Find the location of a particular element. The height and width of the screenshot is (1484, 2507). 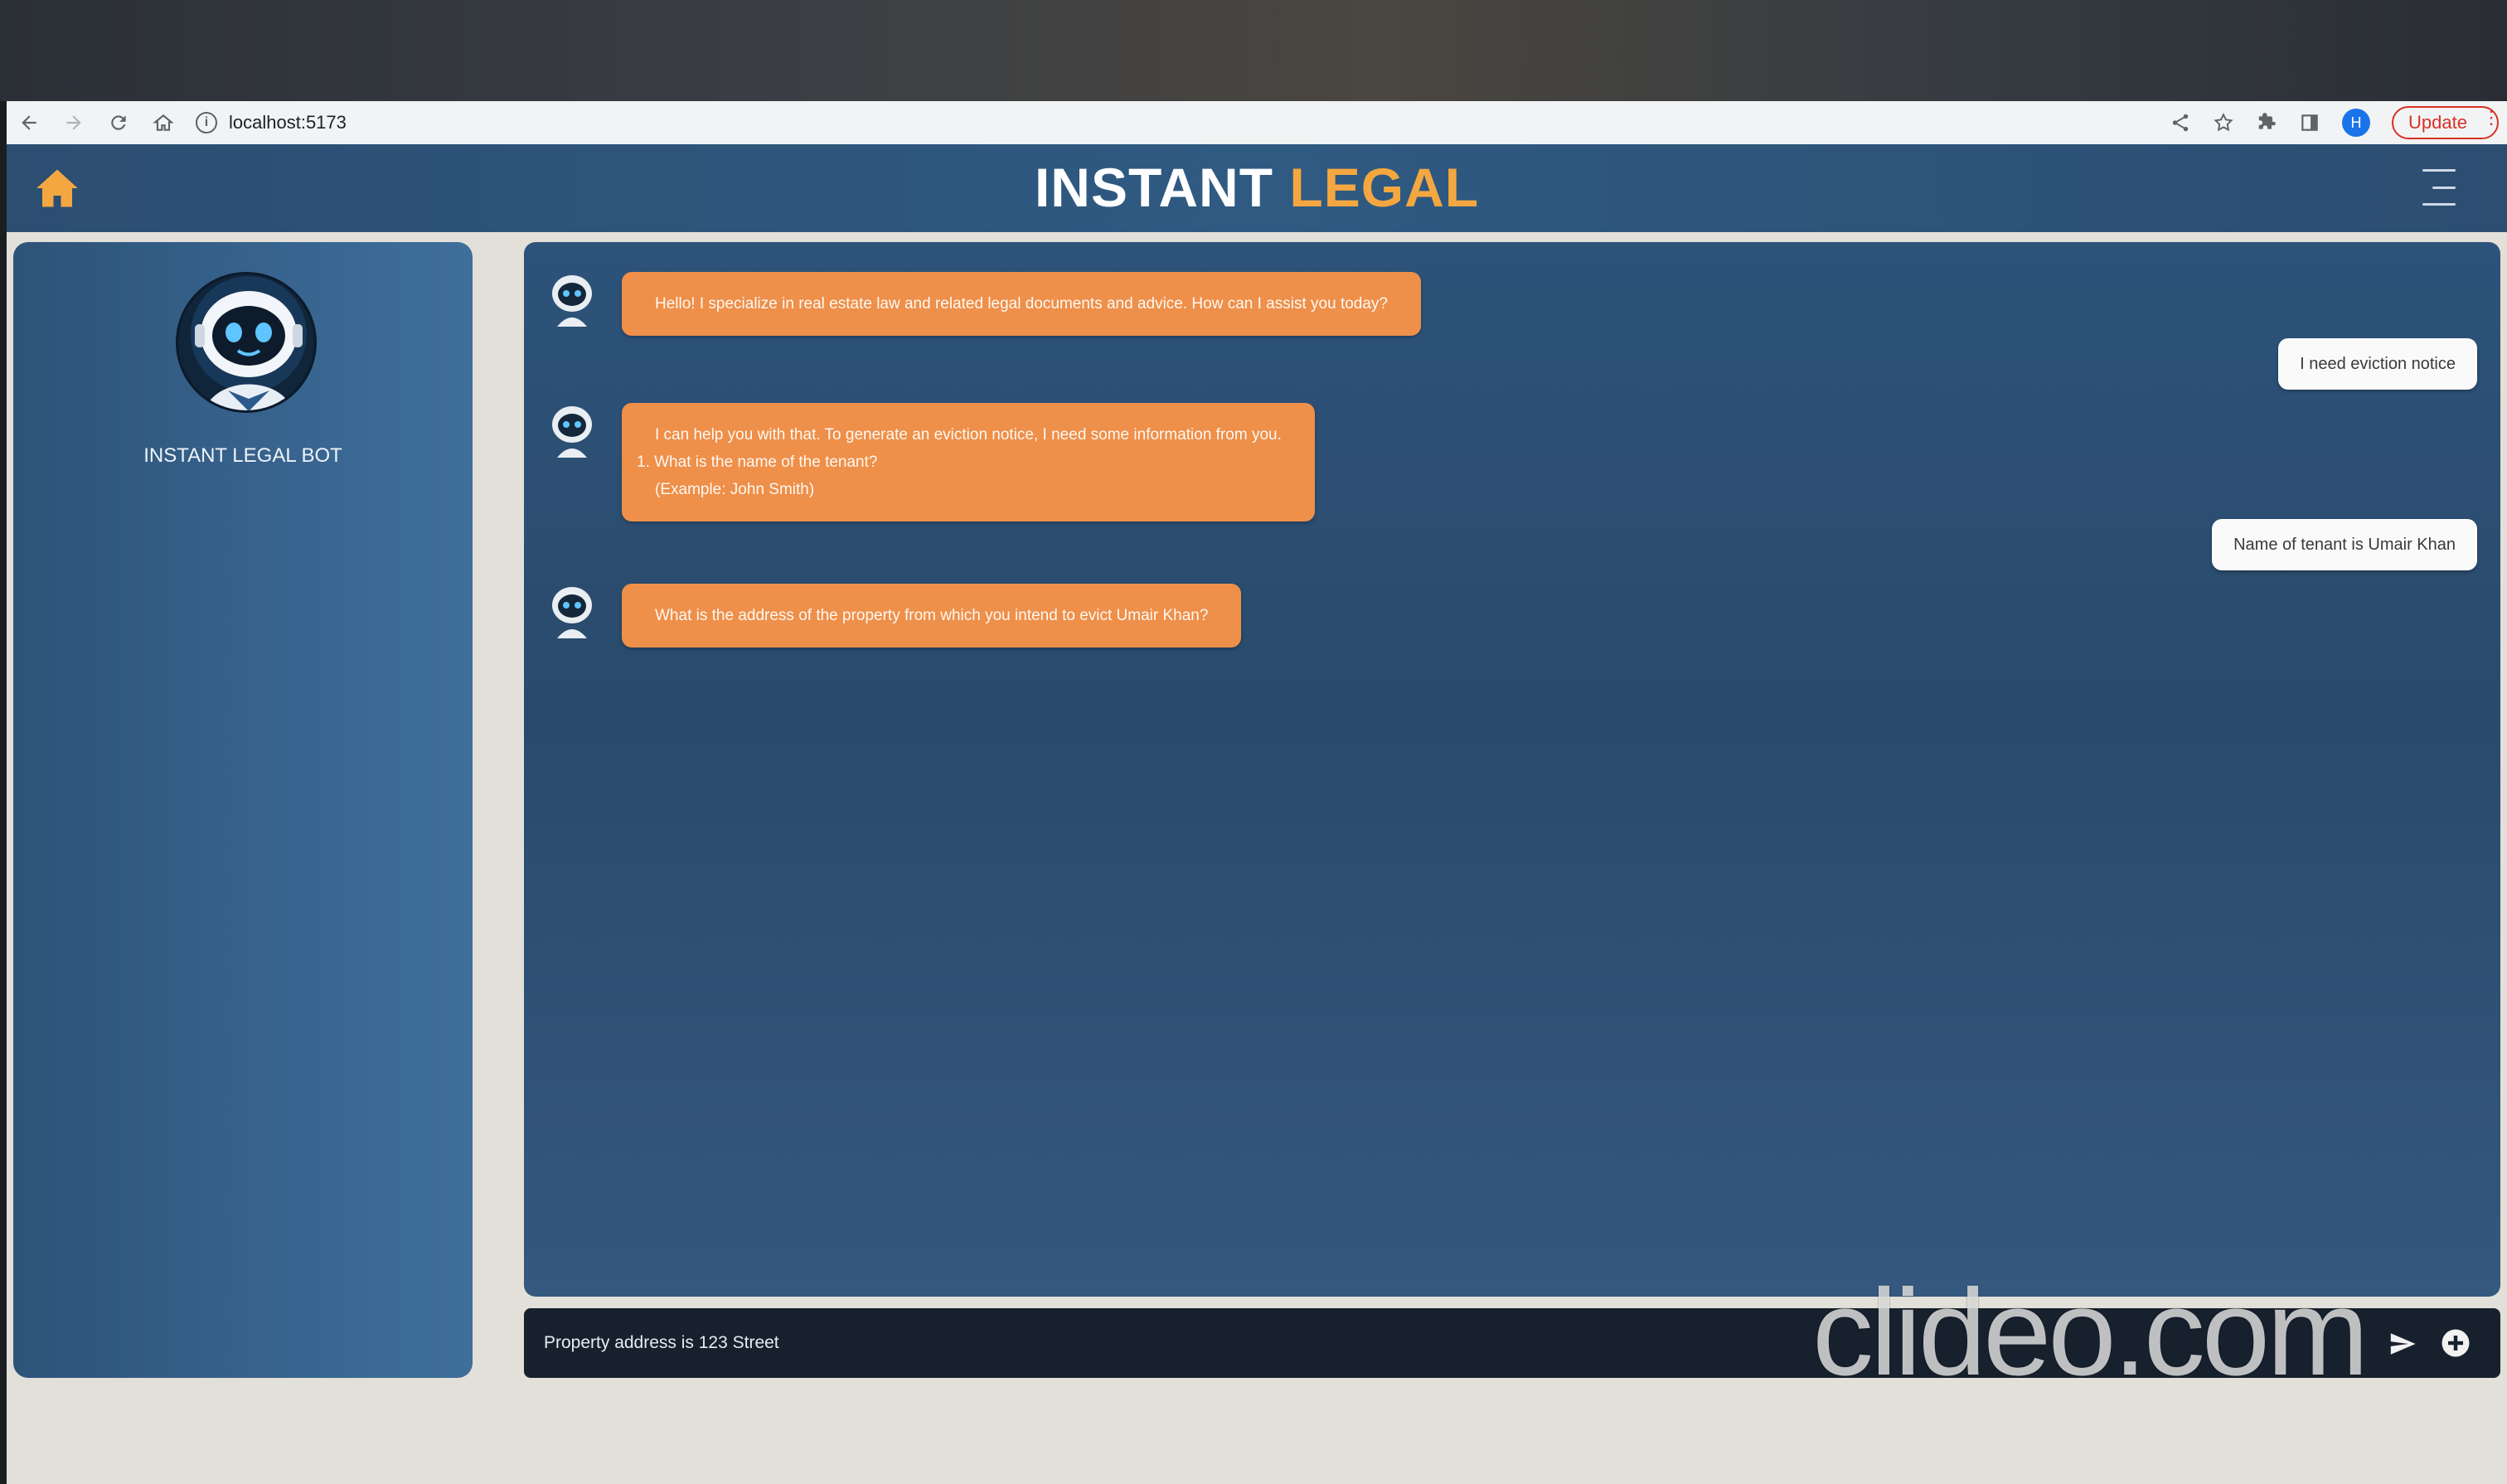

forward-arrow-icon is located at coordinates (73, 122).